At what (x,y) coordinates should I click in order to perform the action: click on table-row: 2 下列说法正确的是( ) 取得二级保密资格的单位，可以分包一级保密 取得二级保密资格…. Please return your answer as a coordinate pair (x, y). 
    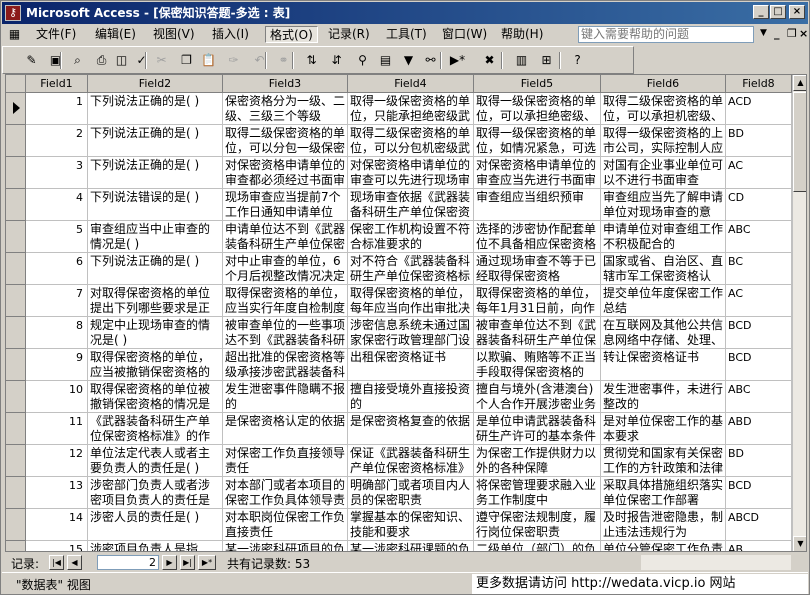
    Looking at the image, I should click on (399, 141).